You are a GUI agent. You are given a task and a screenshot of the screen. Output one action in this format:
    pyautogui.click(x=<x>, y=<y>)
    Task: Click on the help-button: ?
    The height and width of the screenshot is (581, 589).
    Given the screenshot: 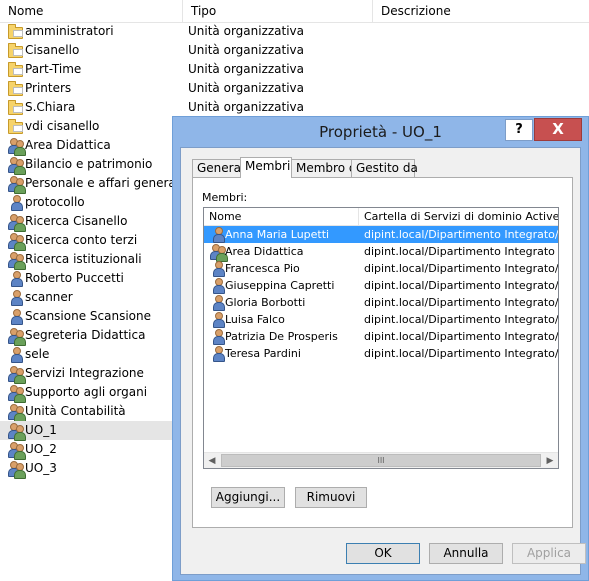 What is the action you would take?
    pyautogui.click(x=519, y=130)
    